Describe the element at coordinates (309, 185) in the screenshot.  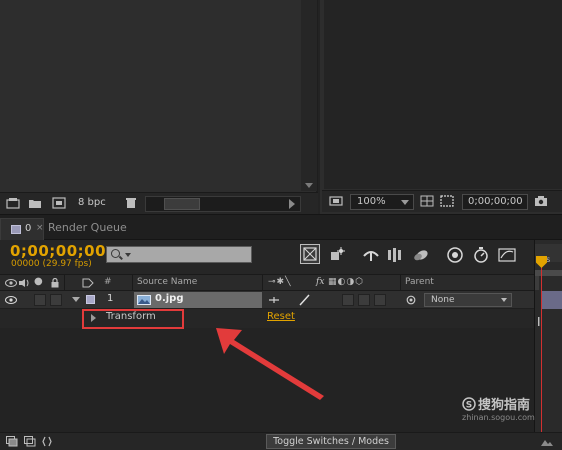
I see `scroll-down-arrow-icon` at that location.